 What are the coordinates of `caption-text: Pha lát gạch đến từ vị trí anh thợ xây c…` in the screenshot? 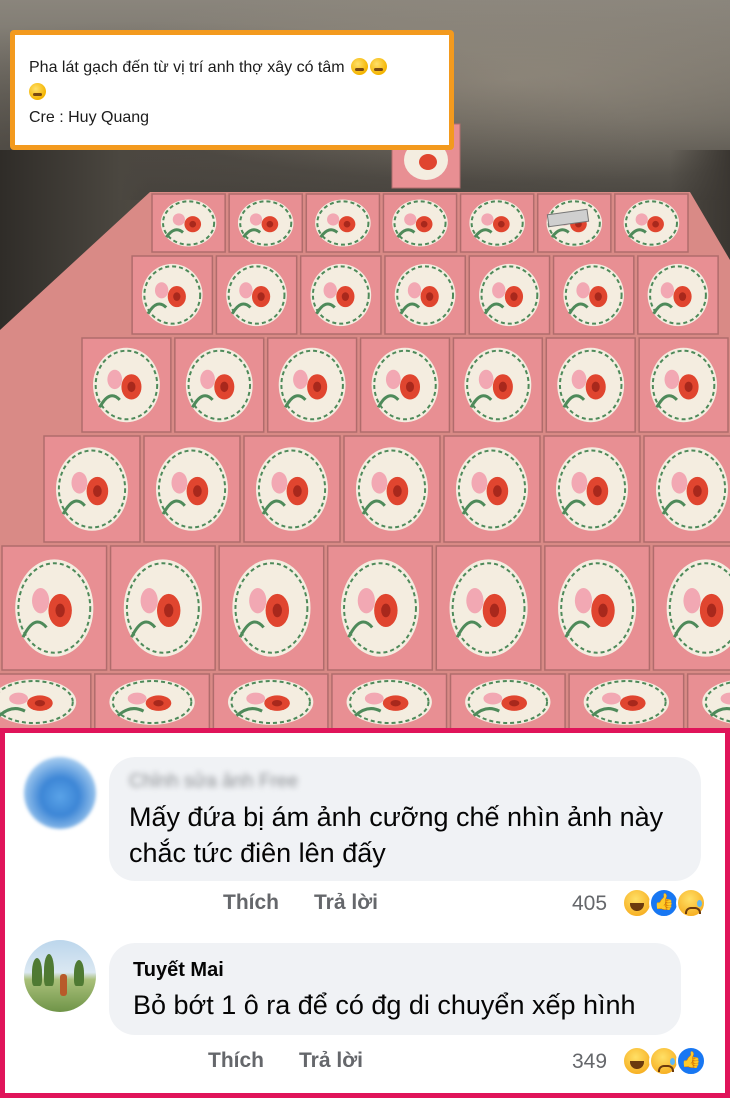 It's located at (187, 67).